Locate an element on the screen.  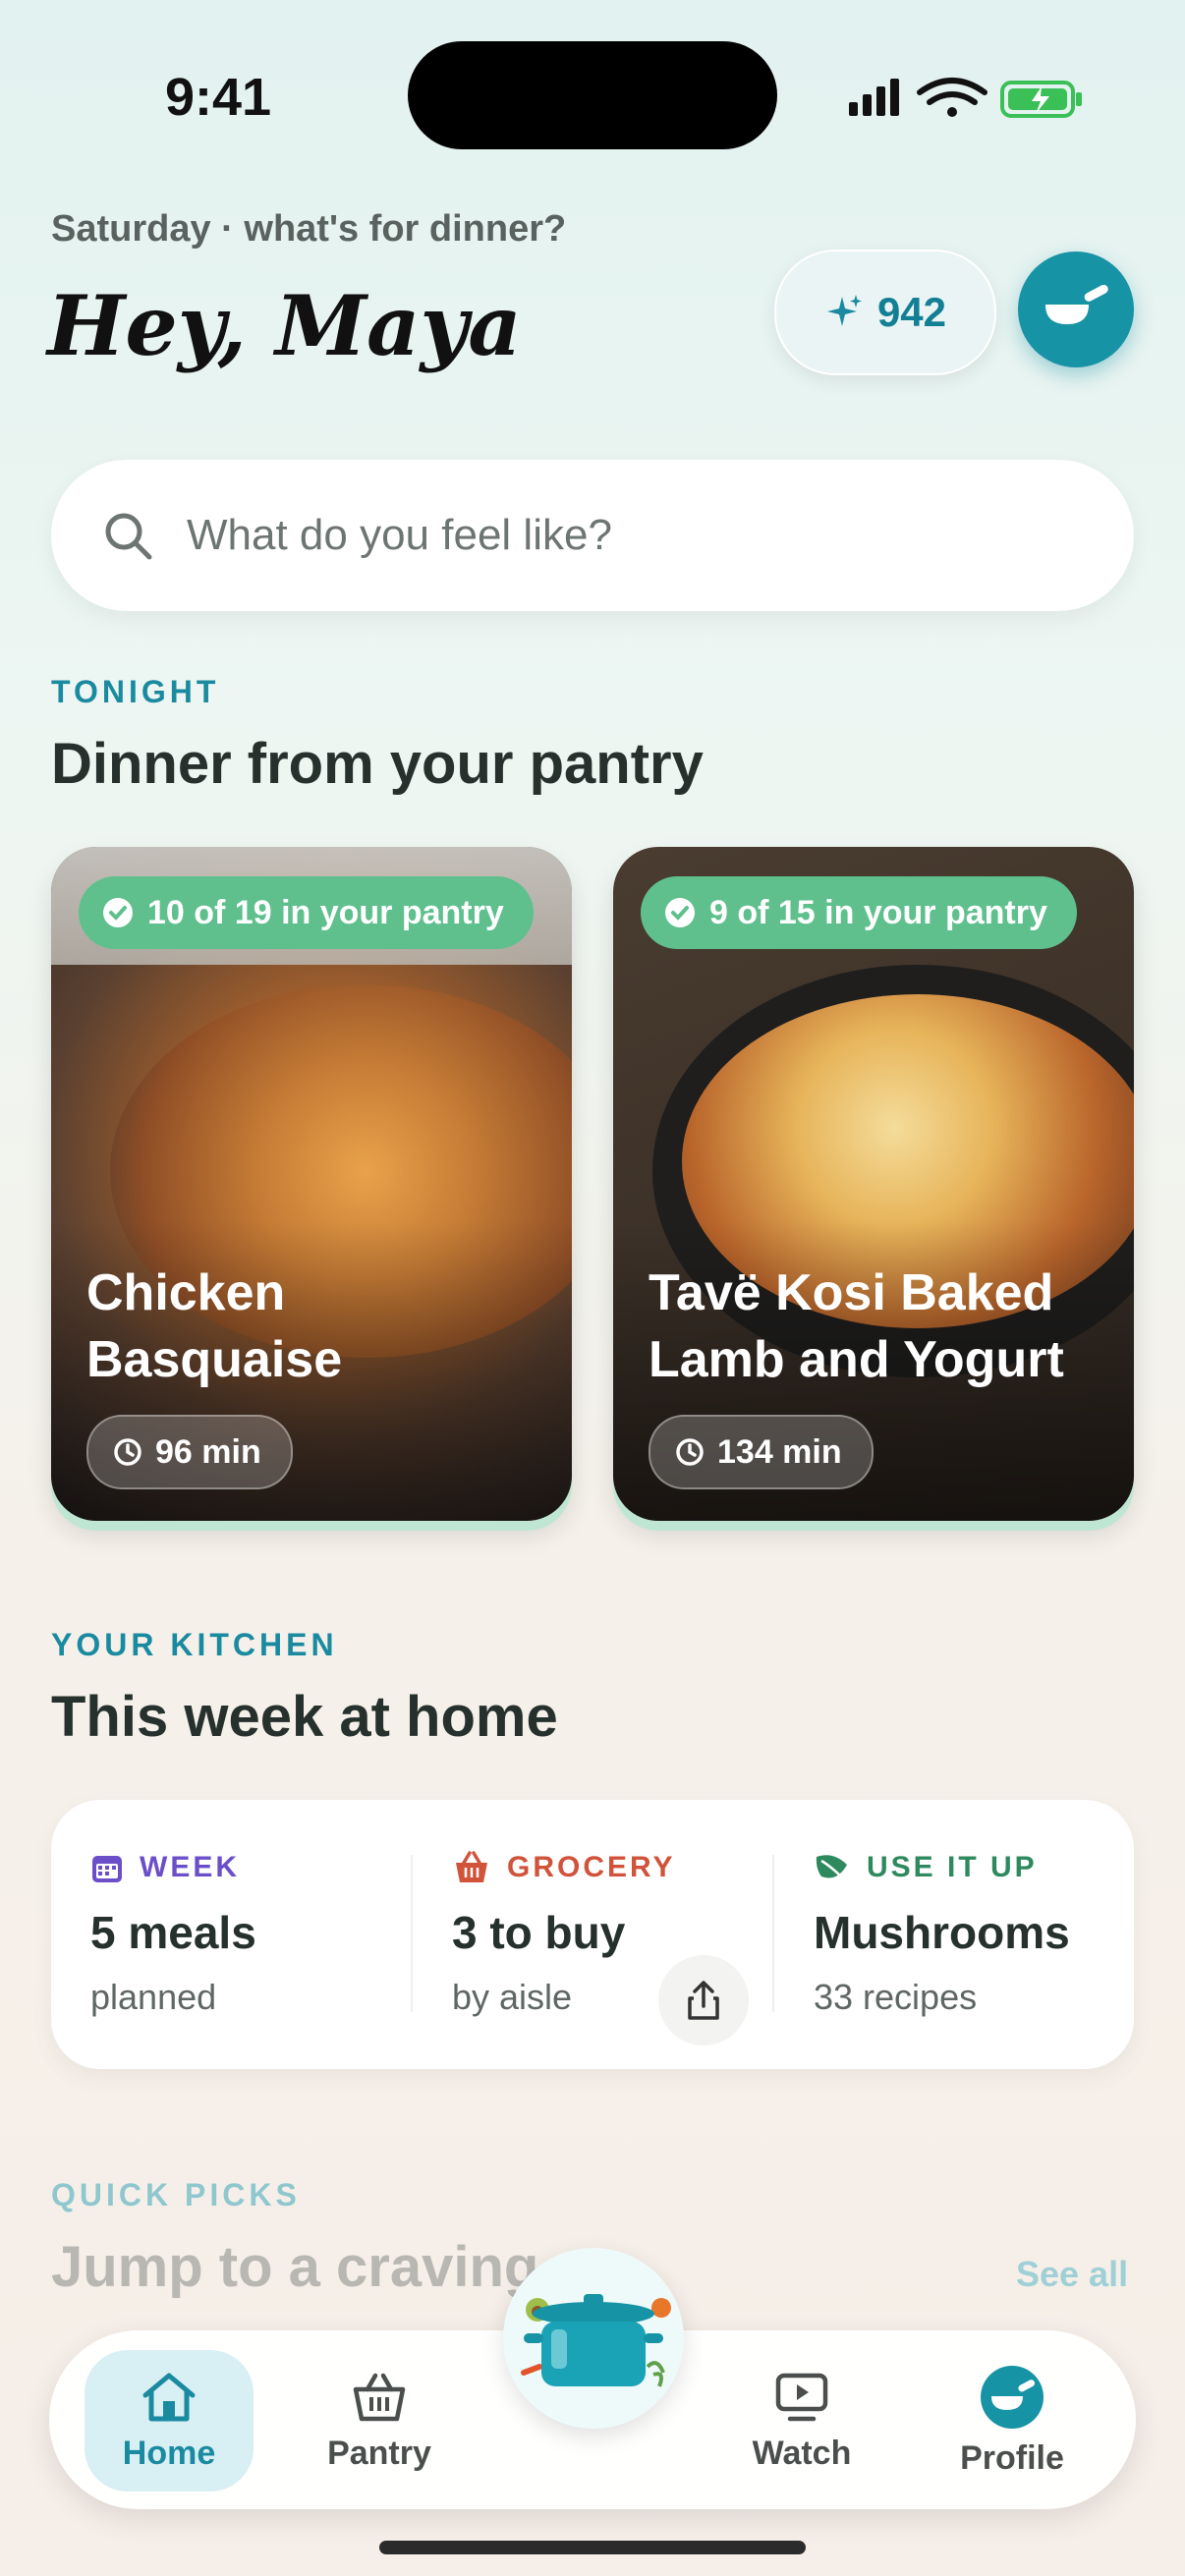
tab-pantry: Pantry is located at coordinates (380, 2421).